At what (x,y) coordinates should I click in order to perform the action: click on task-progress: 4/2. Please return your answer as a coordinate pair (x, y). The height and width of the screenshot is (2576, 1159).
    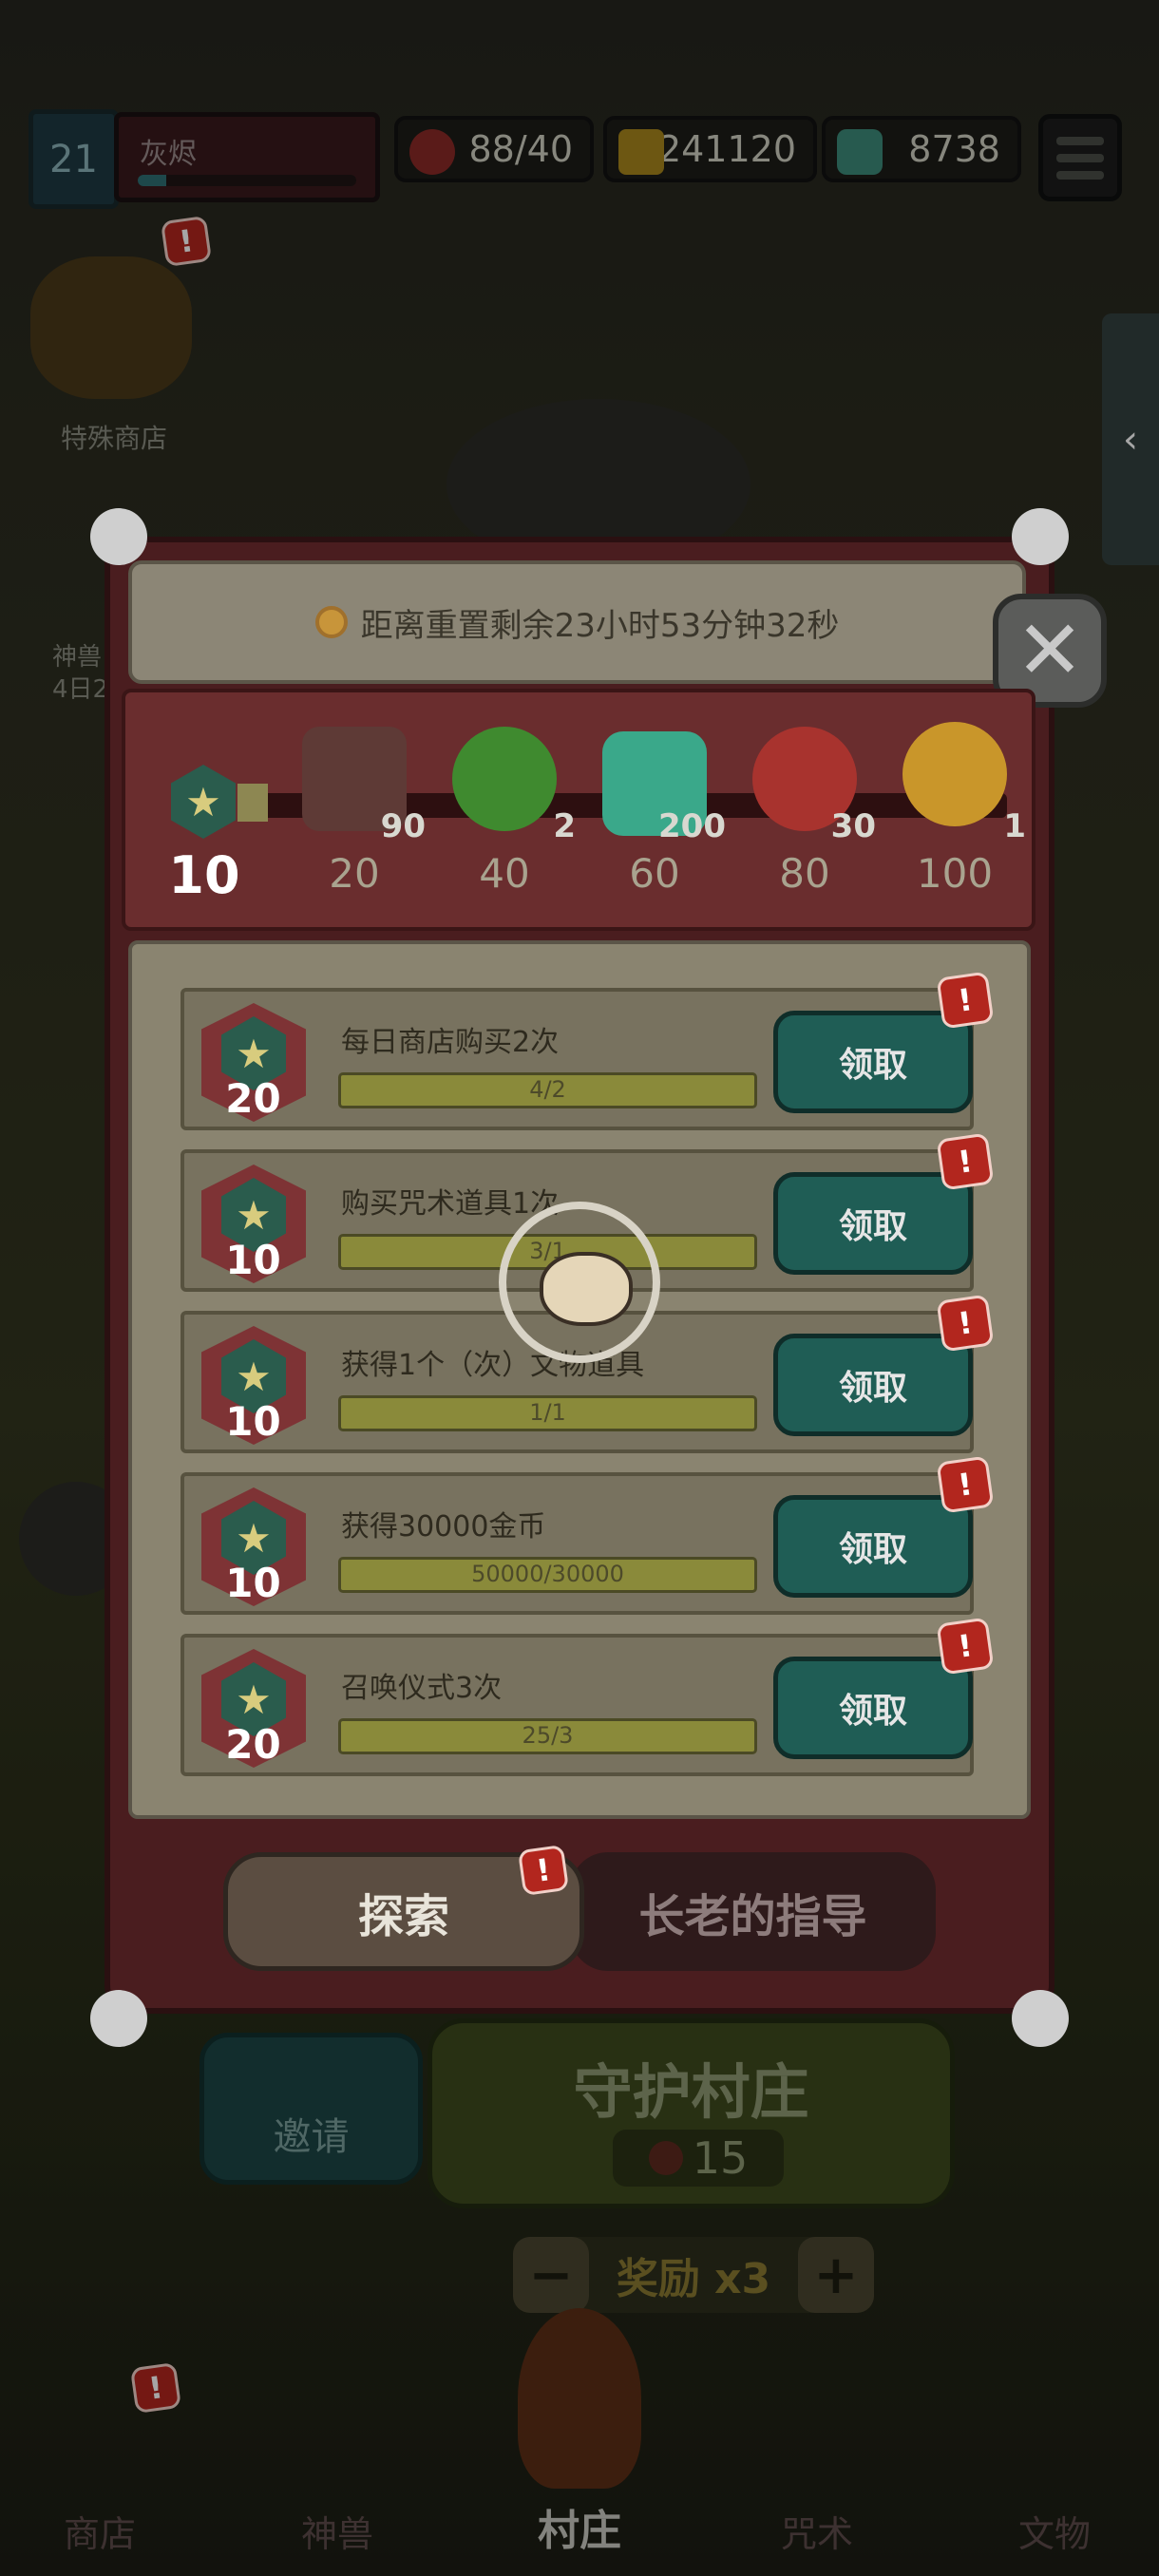
    Looking at the image, I should click on (547, 1089).